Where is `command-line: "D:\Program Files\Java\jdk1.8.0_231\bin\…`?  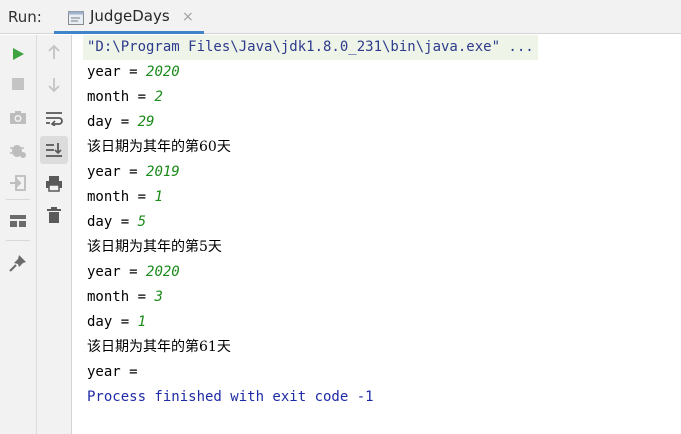 command-line: "D:\Program Files\Java\jdk1.8.0_231\bin\… is located at coordinates (310, 47).